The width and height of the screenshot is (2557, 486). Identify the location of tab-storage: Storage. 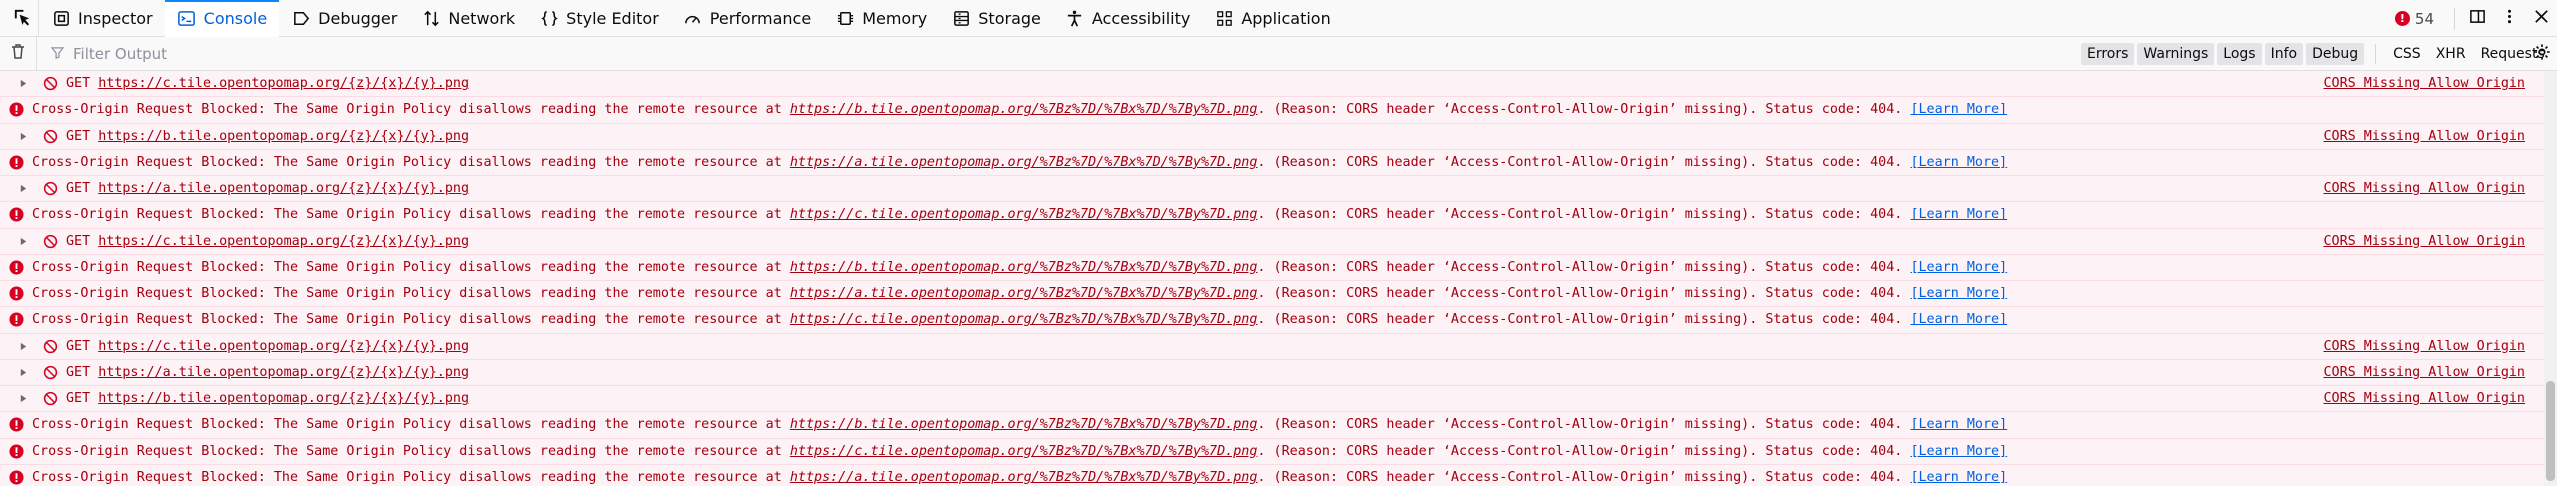
(996, 18).